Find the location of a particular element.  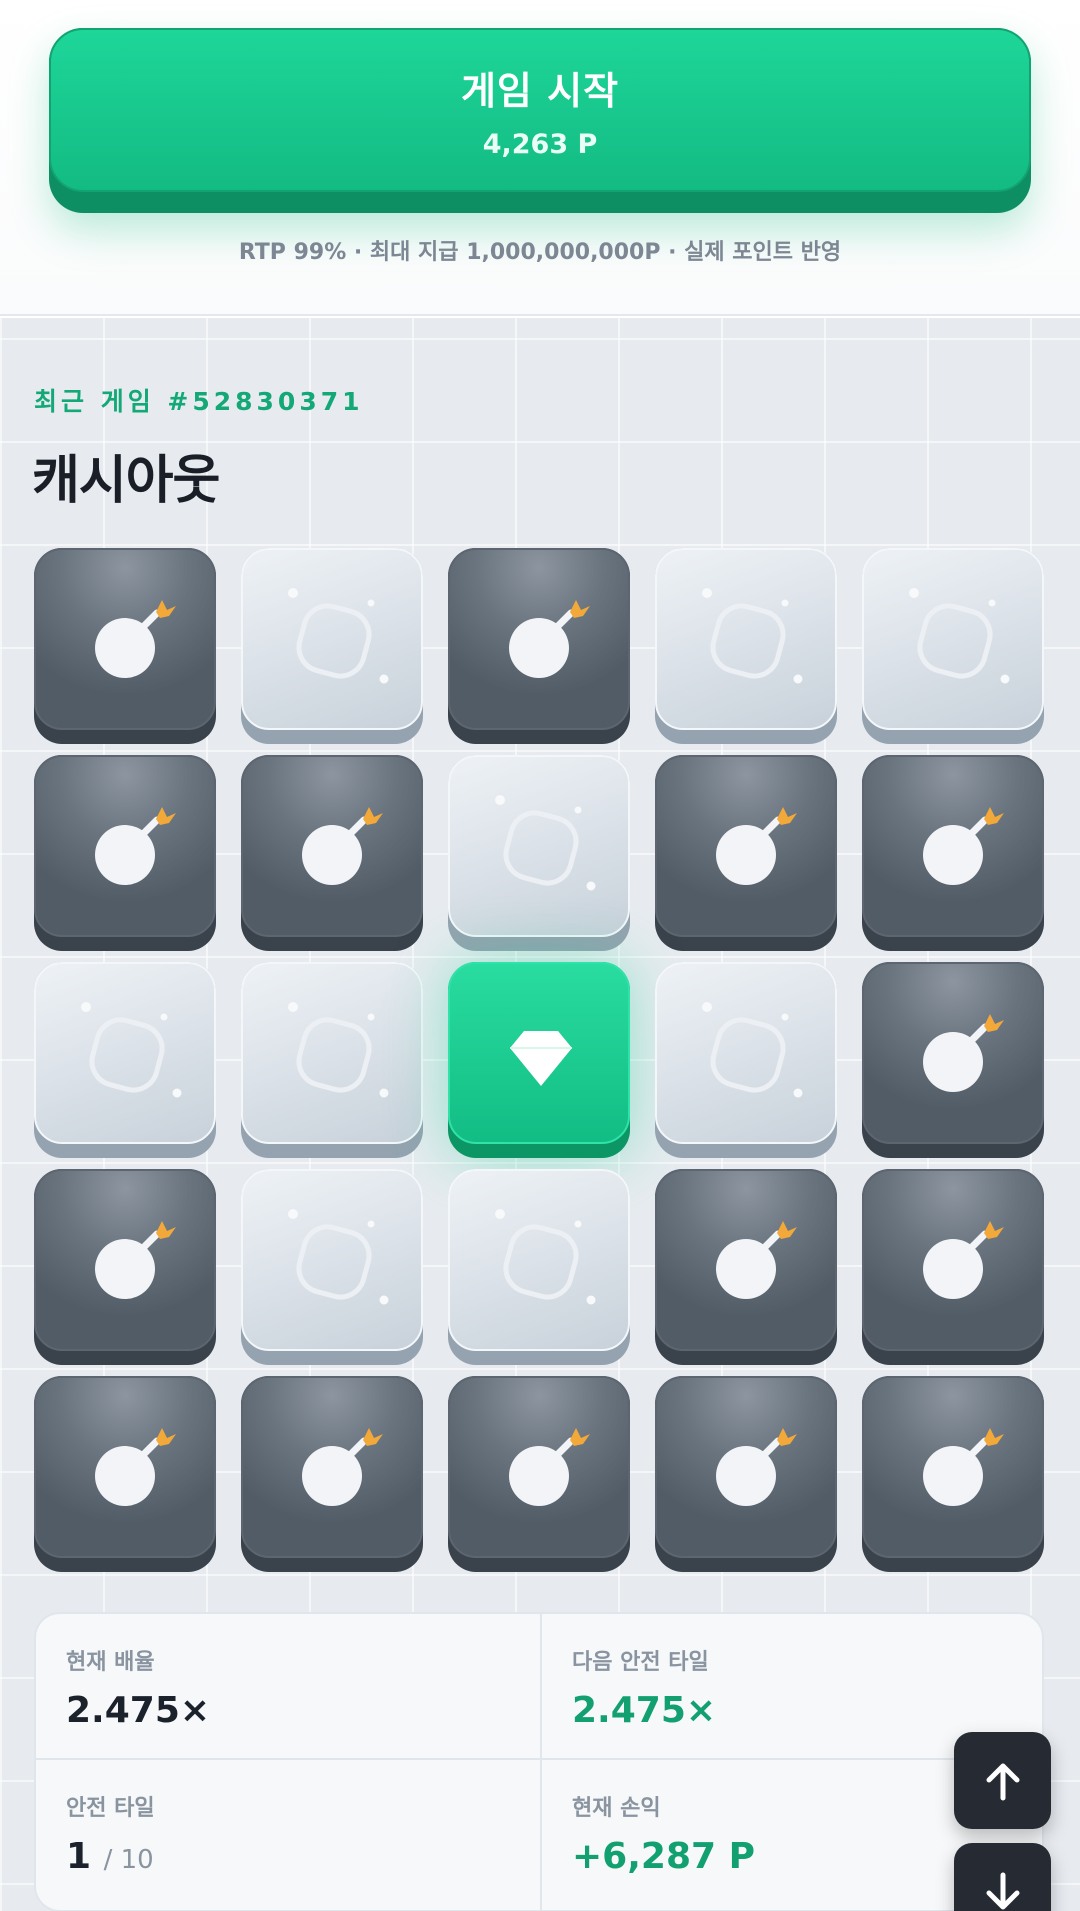

stat-current-multiplier: 현재 배율 2.475× is located at coordinates (311, 1687).